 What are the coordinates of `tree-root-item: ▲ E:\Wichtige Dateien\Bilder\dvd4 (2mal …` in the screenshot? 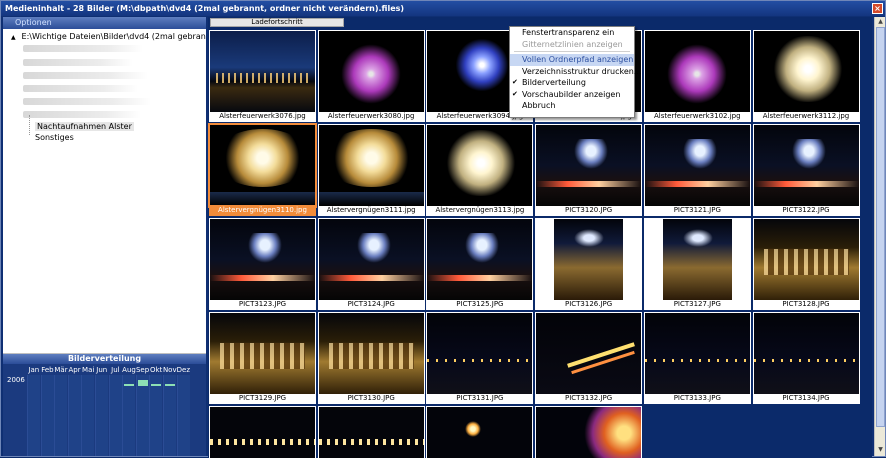 It's located at (108, 36).